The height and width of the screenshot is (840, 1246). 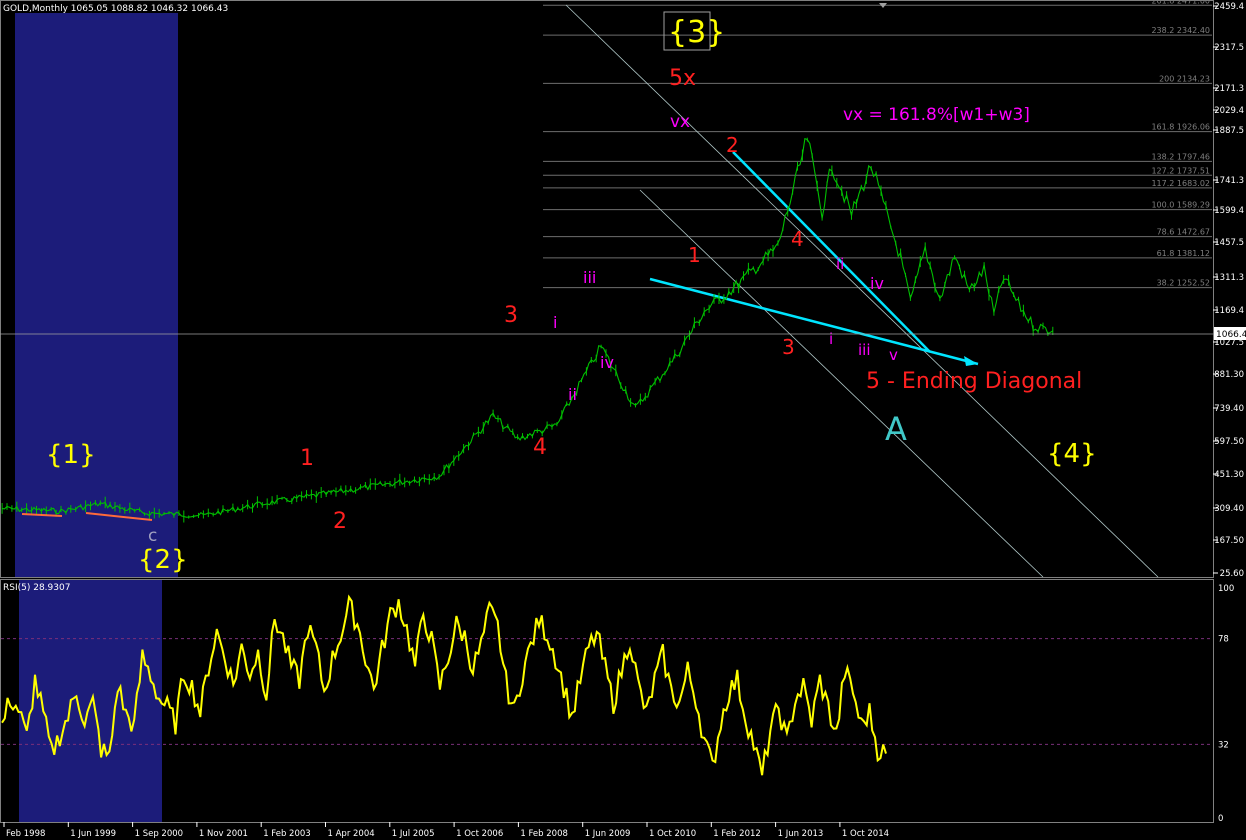 I want to click on date-tick-label: Feb 1998, so click(x=25, y=834).